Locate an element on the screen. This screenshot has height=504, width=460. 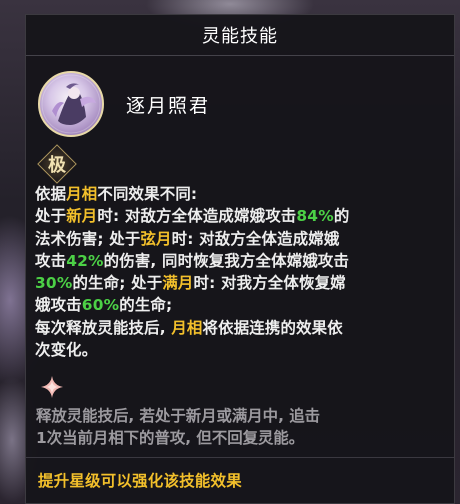
extra-effect-line: 1次当前月相下的普攻, 但不回复灵能。 is located at coordinates (170, 438).